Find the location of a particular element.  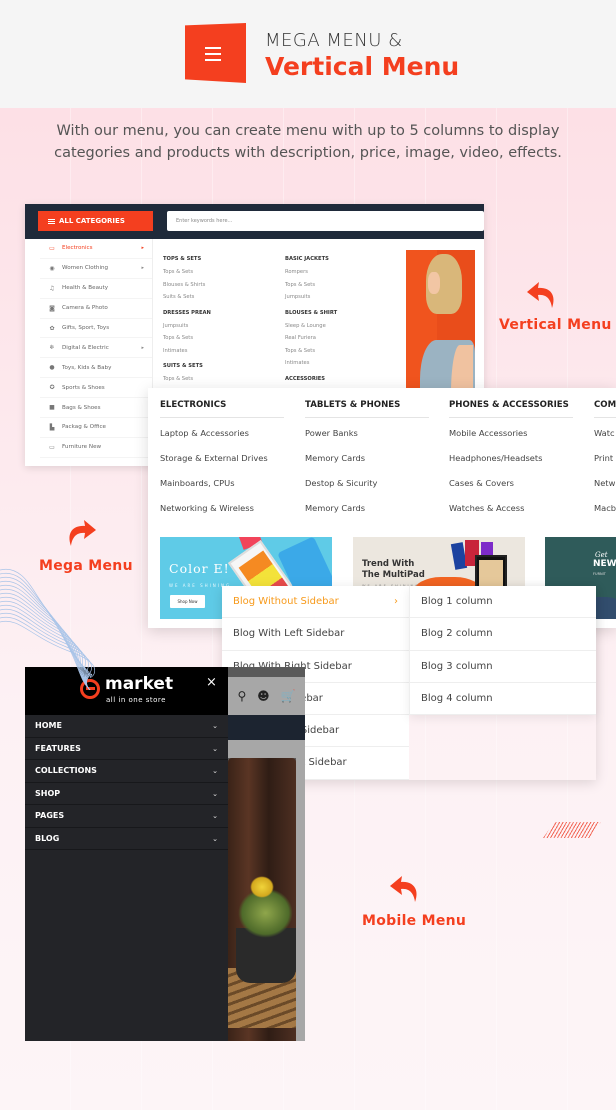

title-small: MEGA MENU & is located at coordinates (334, 40).